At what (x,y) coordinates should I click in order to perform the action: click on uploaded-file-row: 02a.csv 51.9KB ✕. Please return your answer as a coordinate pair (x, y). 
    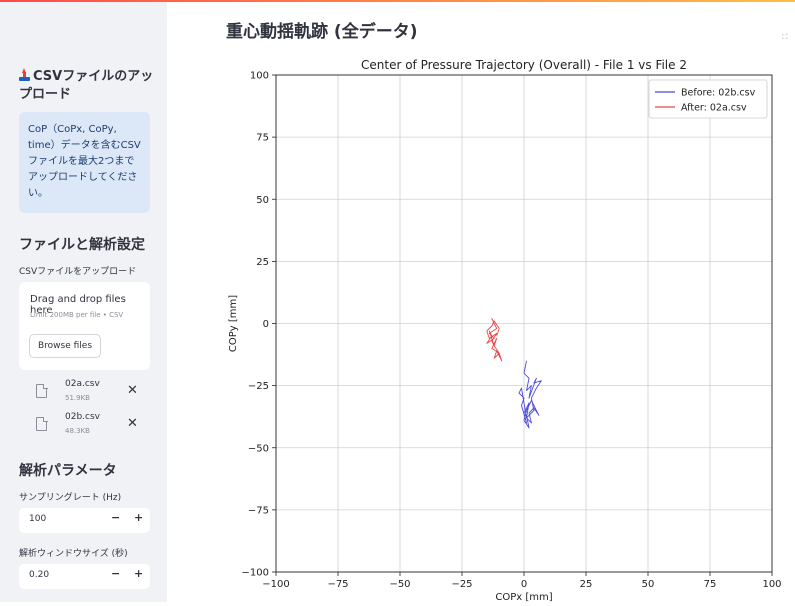
    Looking at the image, I should click on (84, 395).